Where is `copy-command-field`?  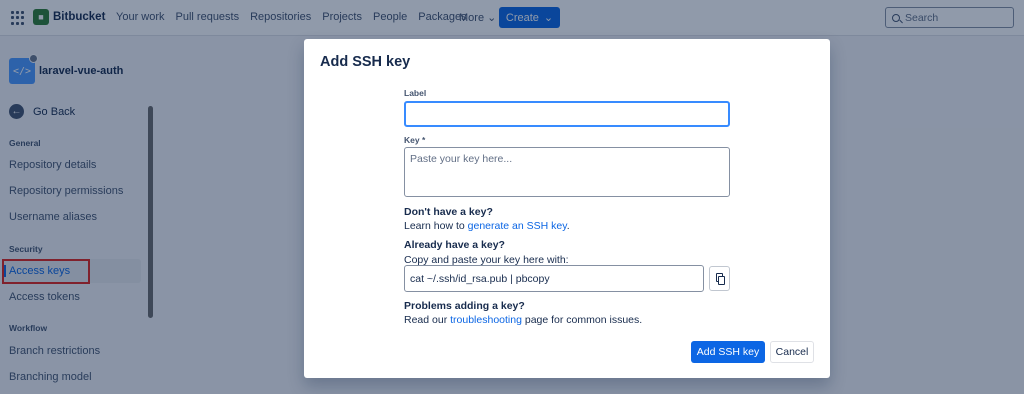 copy-command-field is located at coordinates (554, 278).